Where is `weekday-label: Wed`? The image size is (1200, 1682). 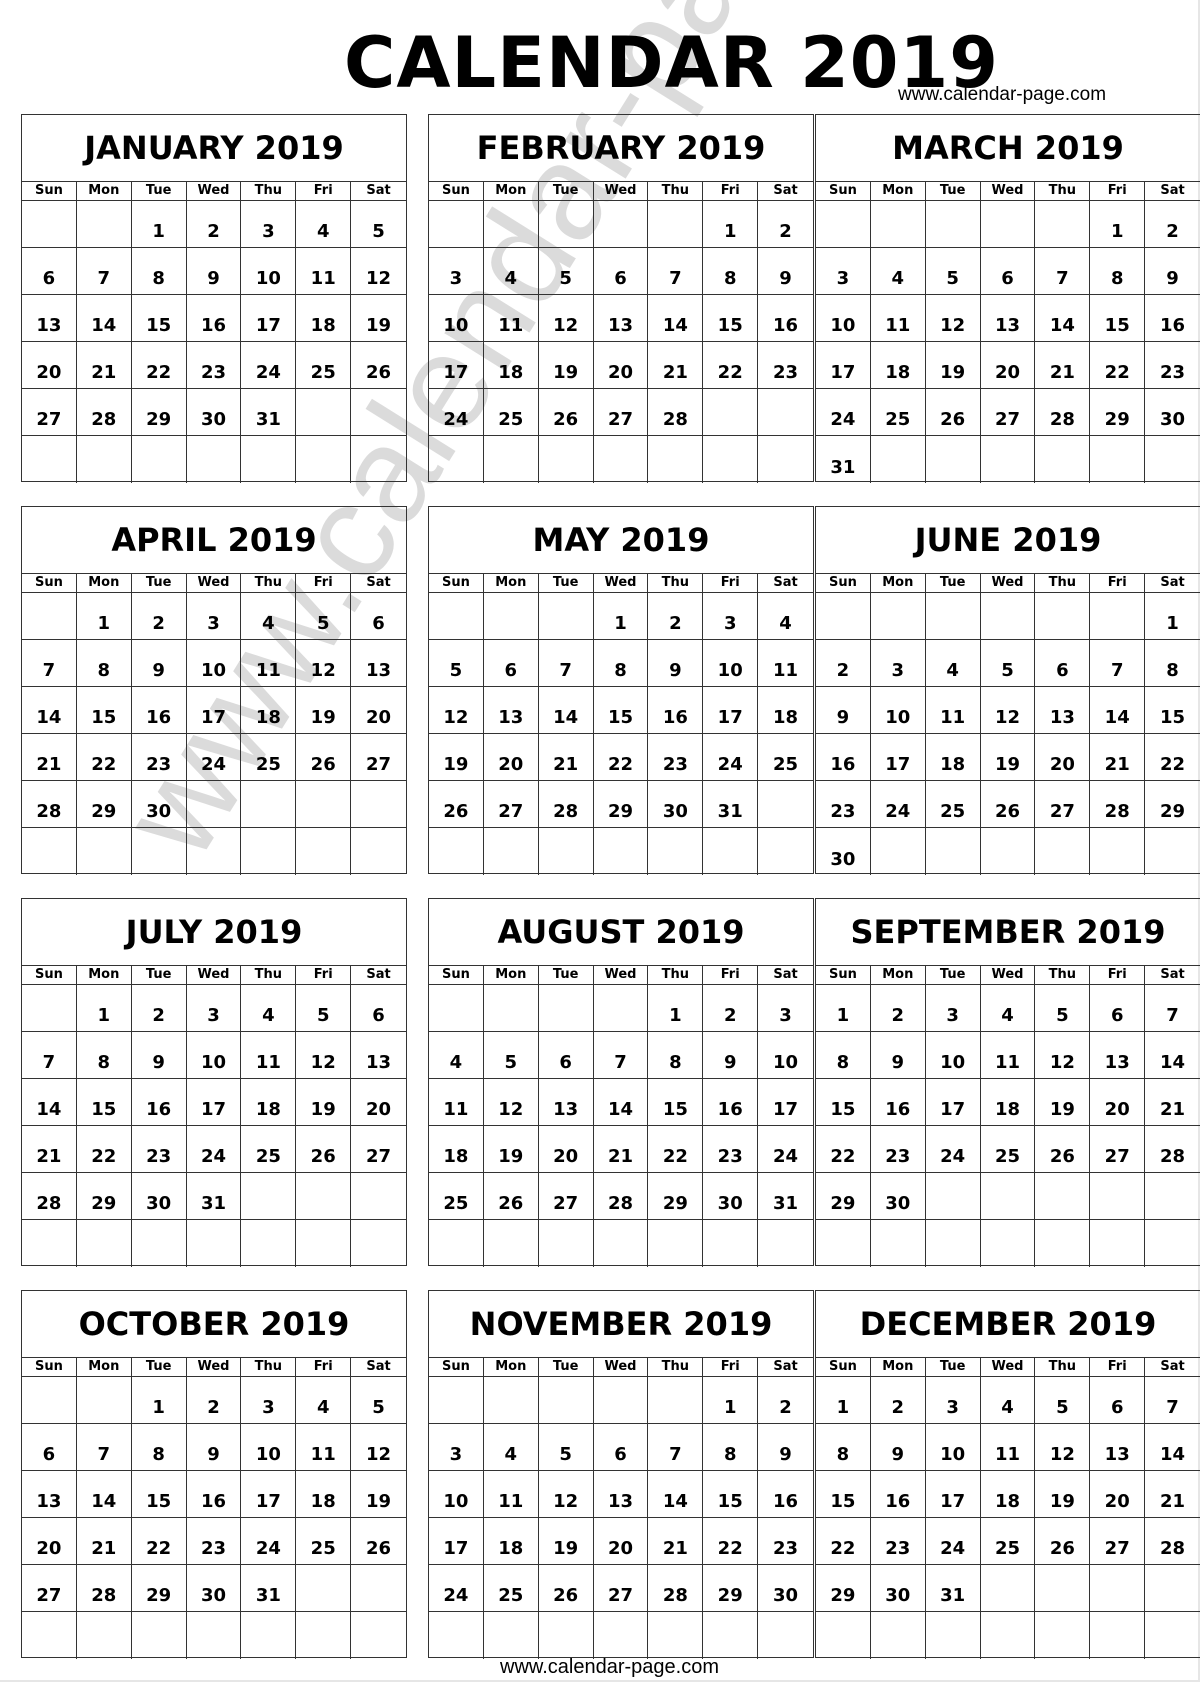
weekday-label: Wed is located at coordinates (214, 975).